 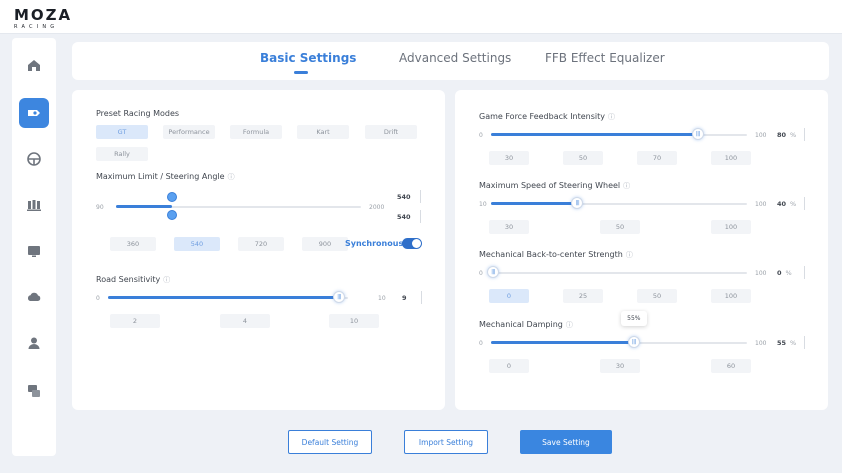 I want to click on steering-wheel-icon, so click(x=34, y=159).